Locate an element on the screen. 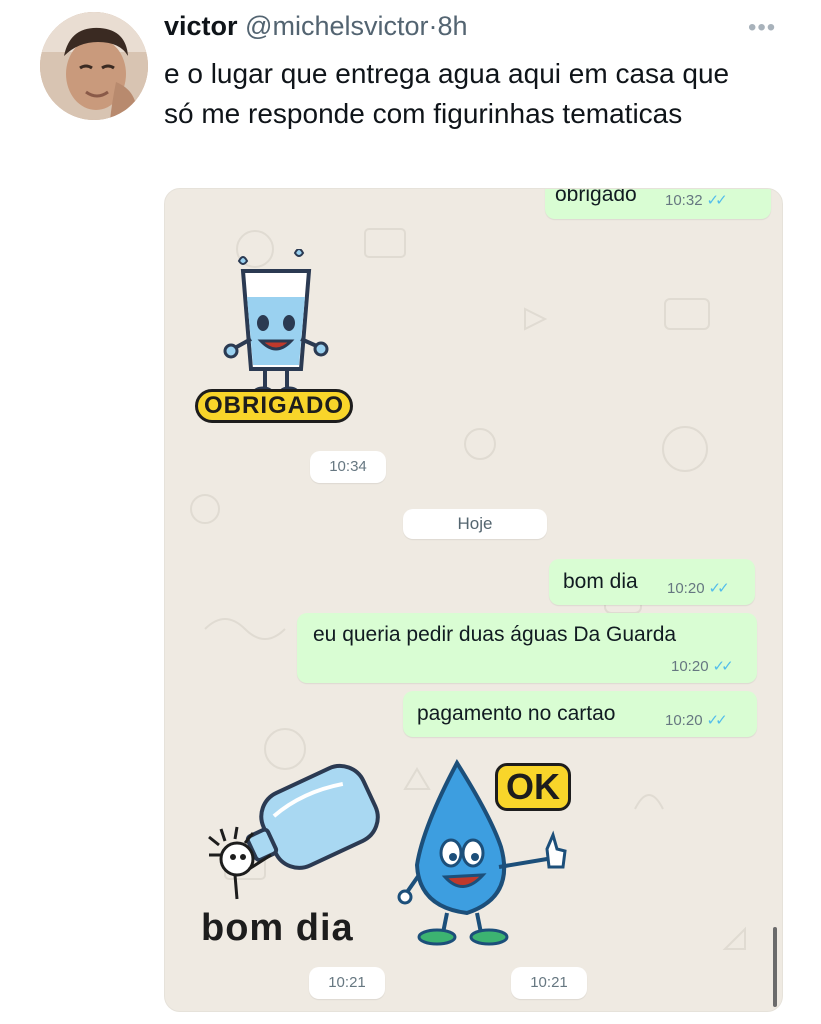 This screenshot has height=1024, width=821. message-text: pagamento no cartao is located at coordinates (516, 713).